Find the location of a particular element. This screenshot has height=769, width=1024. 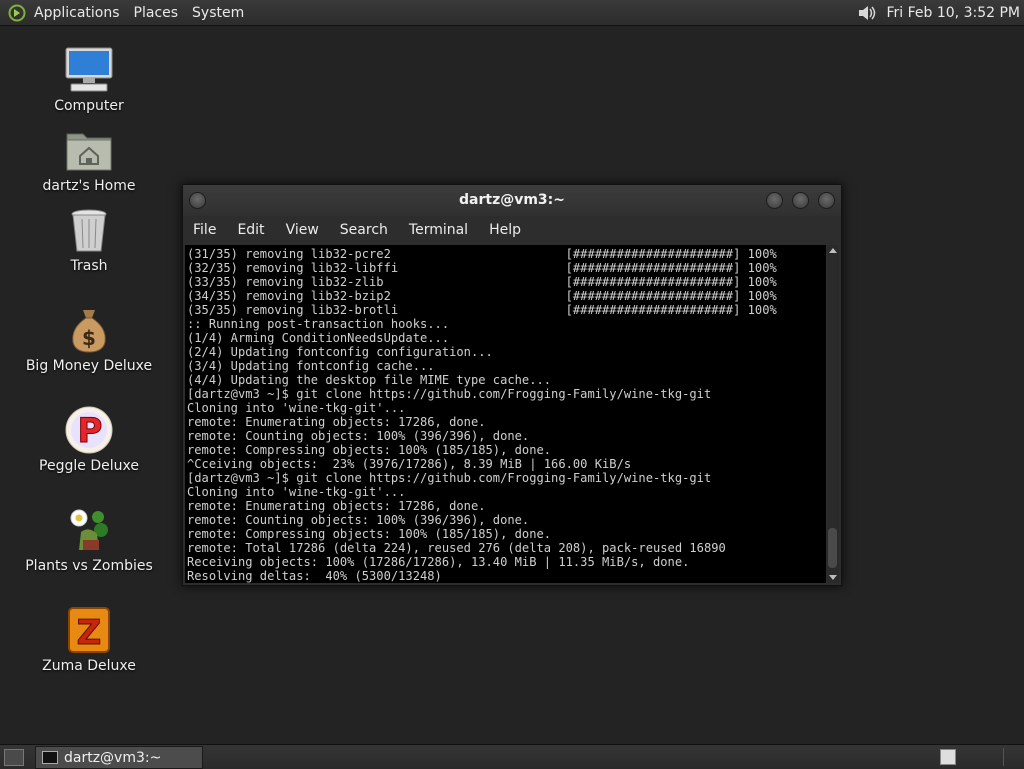

menu-terminal: Terminal is located at coordinates (438, 230).